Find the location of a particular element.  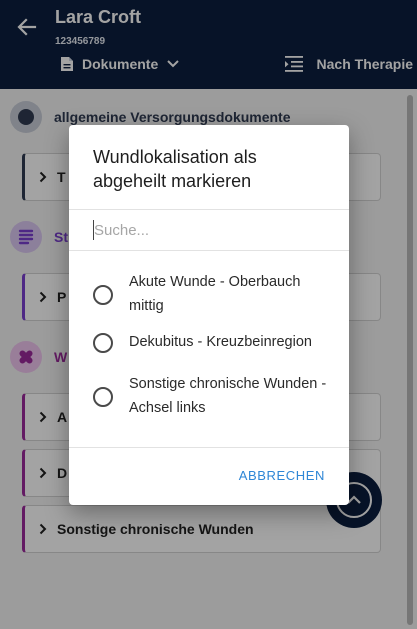

wound-option: Dekubitus - Kreuzbeinregion is located at coordinates (209, 342).